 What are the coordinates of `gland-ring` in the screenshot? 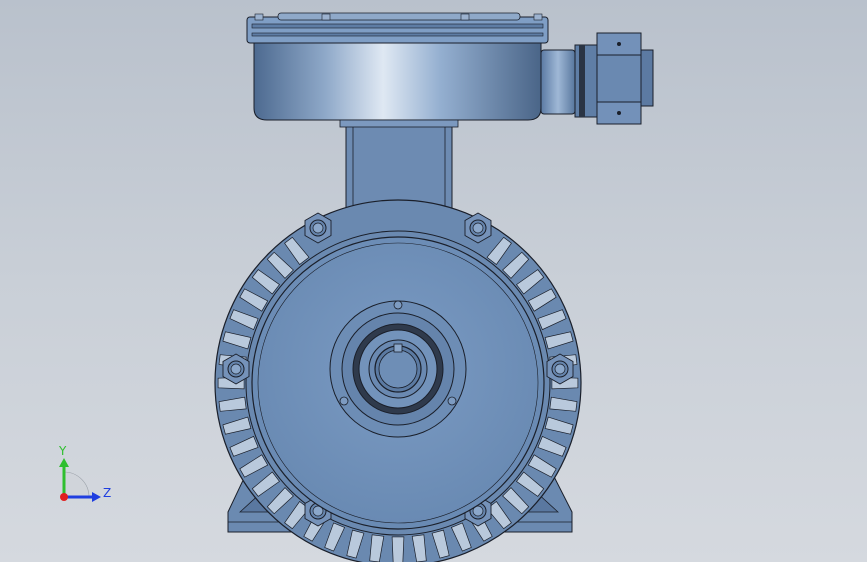 It's located at (582, 81).